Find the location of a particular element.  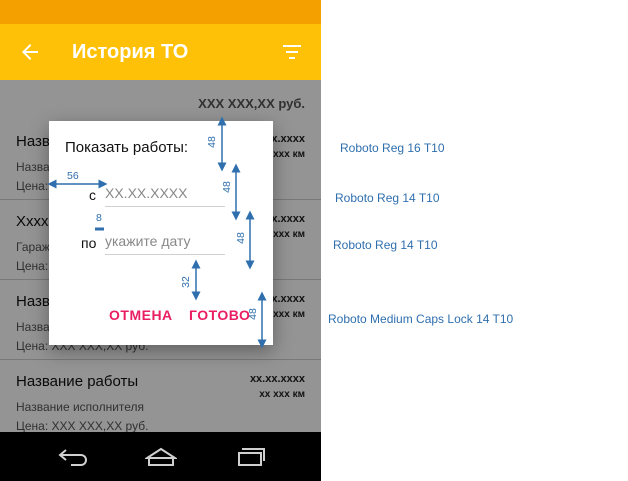

dialog-title: Показать работы: is located at coordinates (127, 147).